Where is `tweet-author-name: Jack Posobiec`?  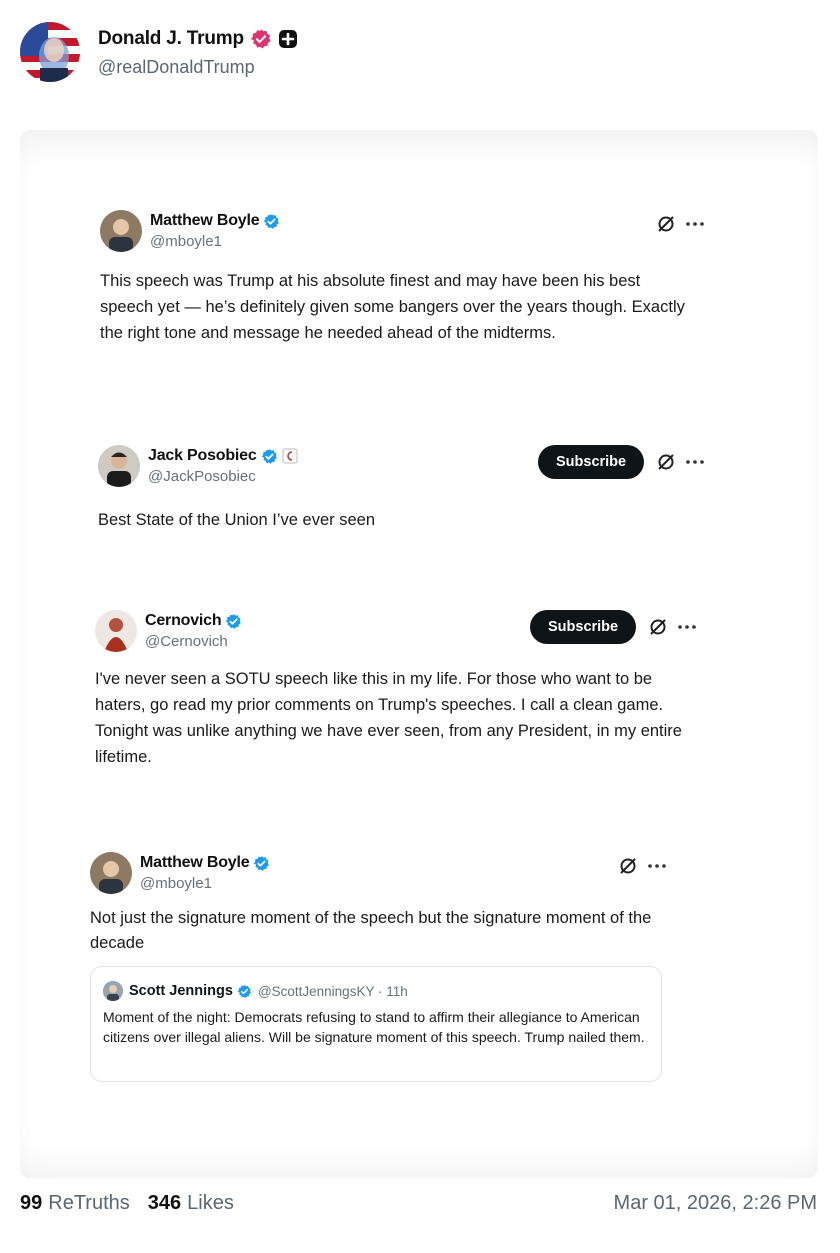
tweet-author-name: Jack Posobiec is located at coordinates (202, 455).